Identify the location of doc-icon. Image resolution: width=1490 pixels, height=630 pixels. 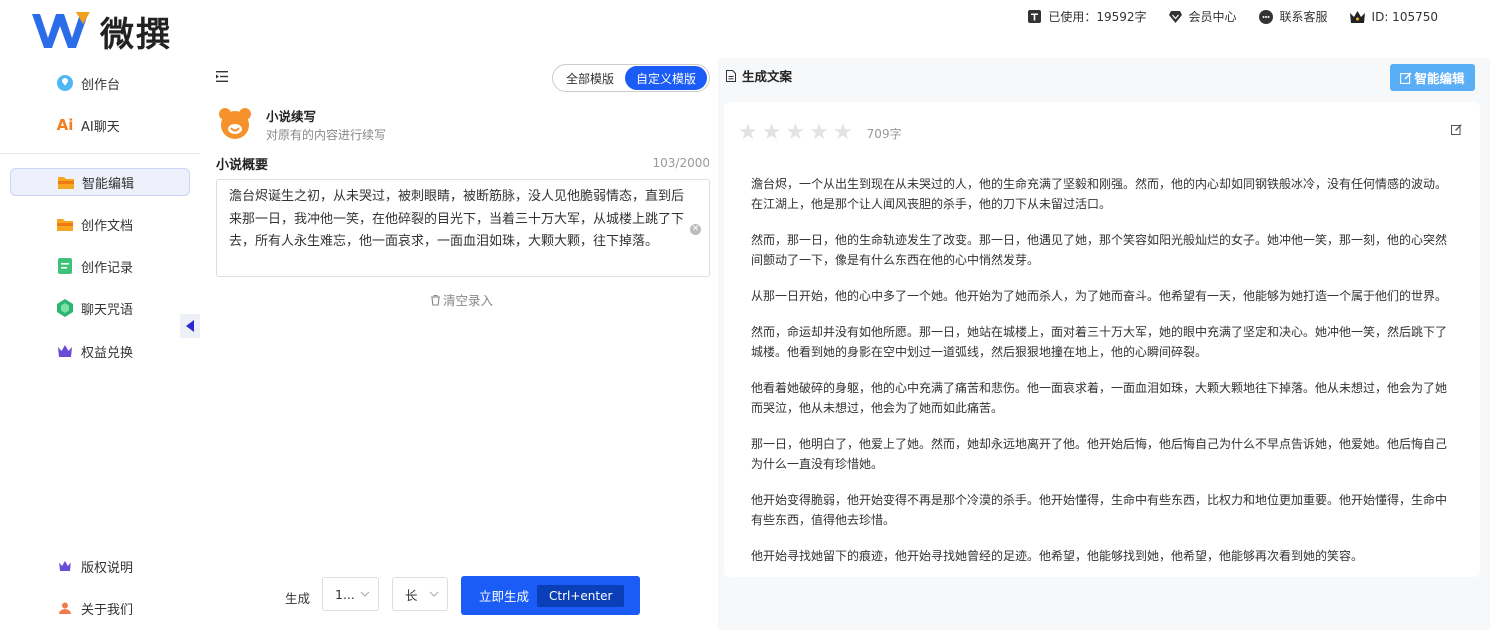
(65, 266).